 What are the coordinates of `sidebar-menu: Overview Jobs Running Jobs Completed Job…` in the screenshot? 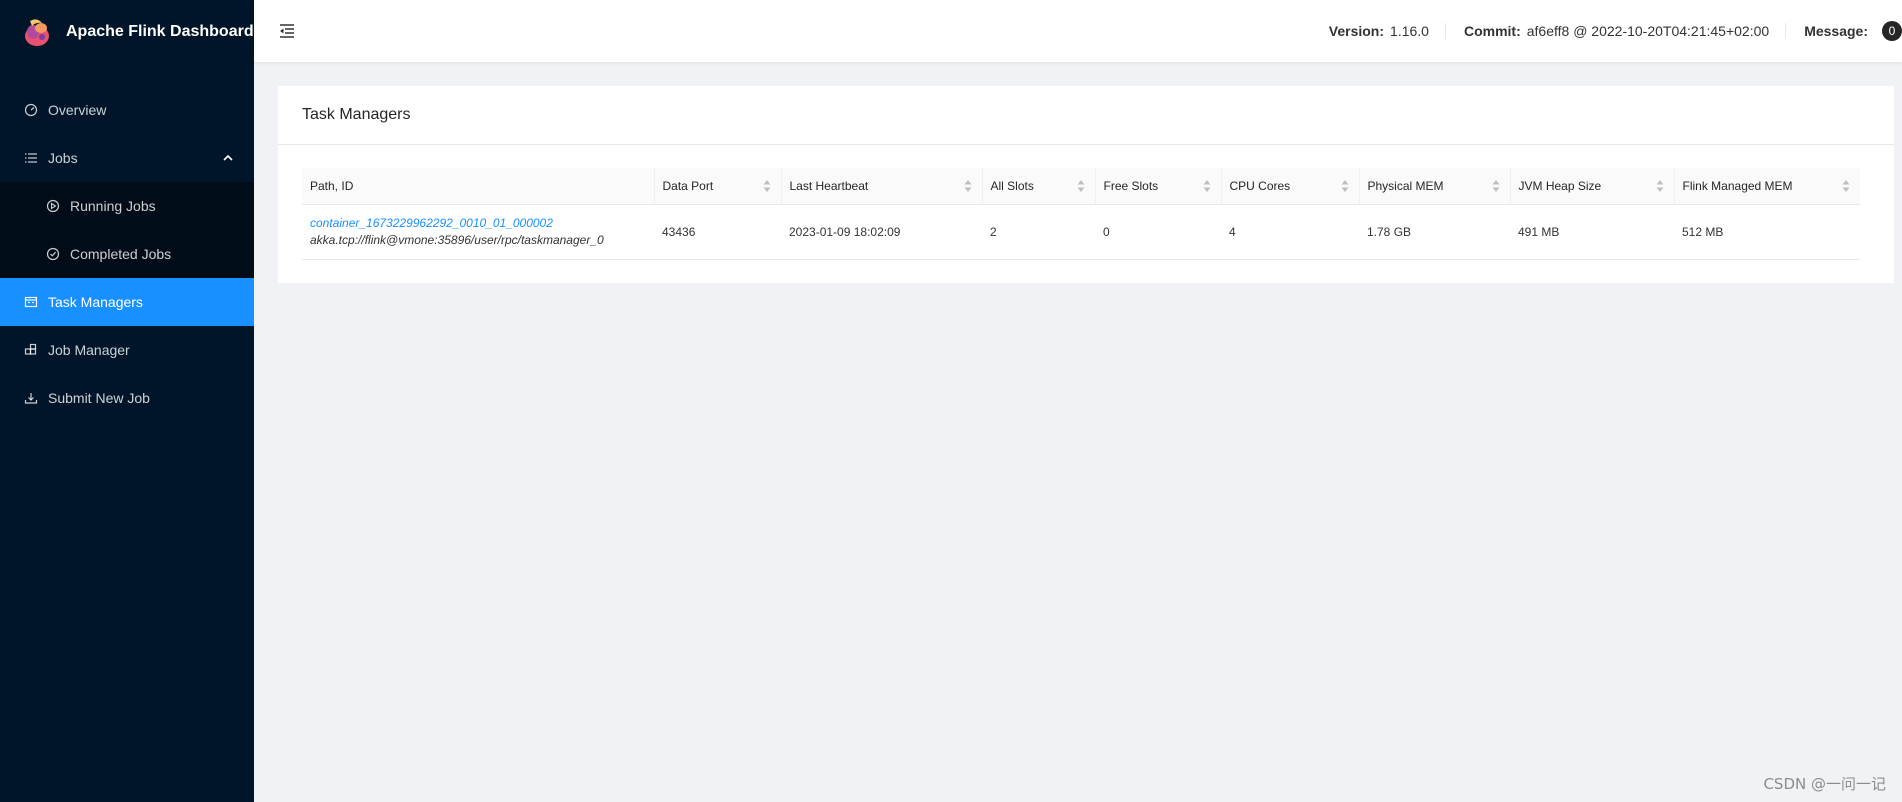 It's located at (127, 254).